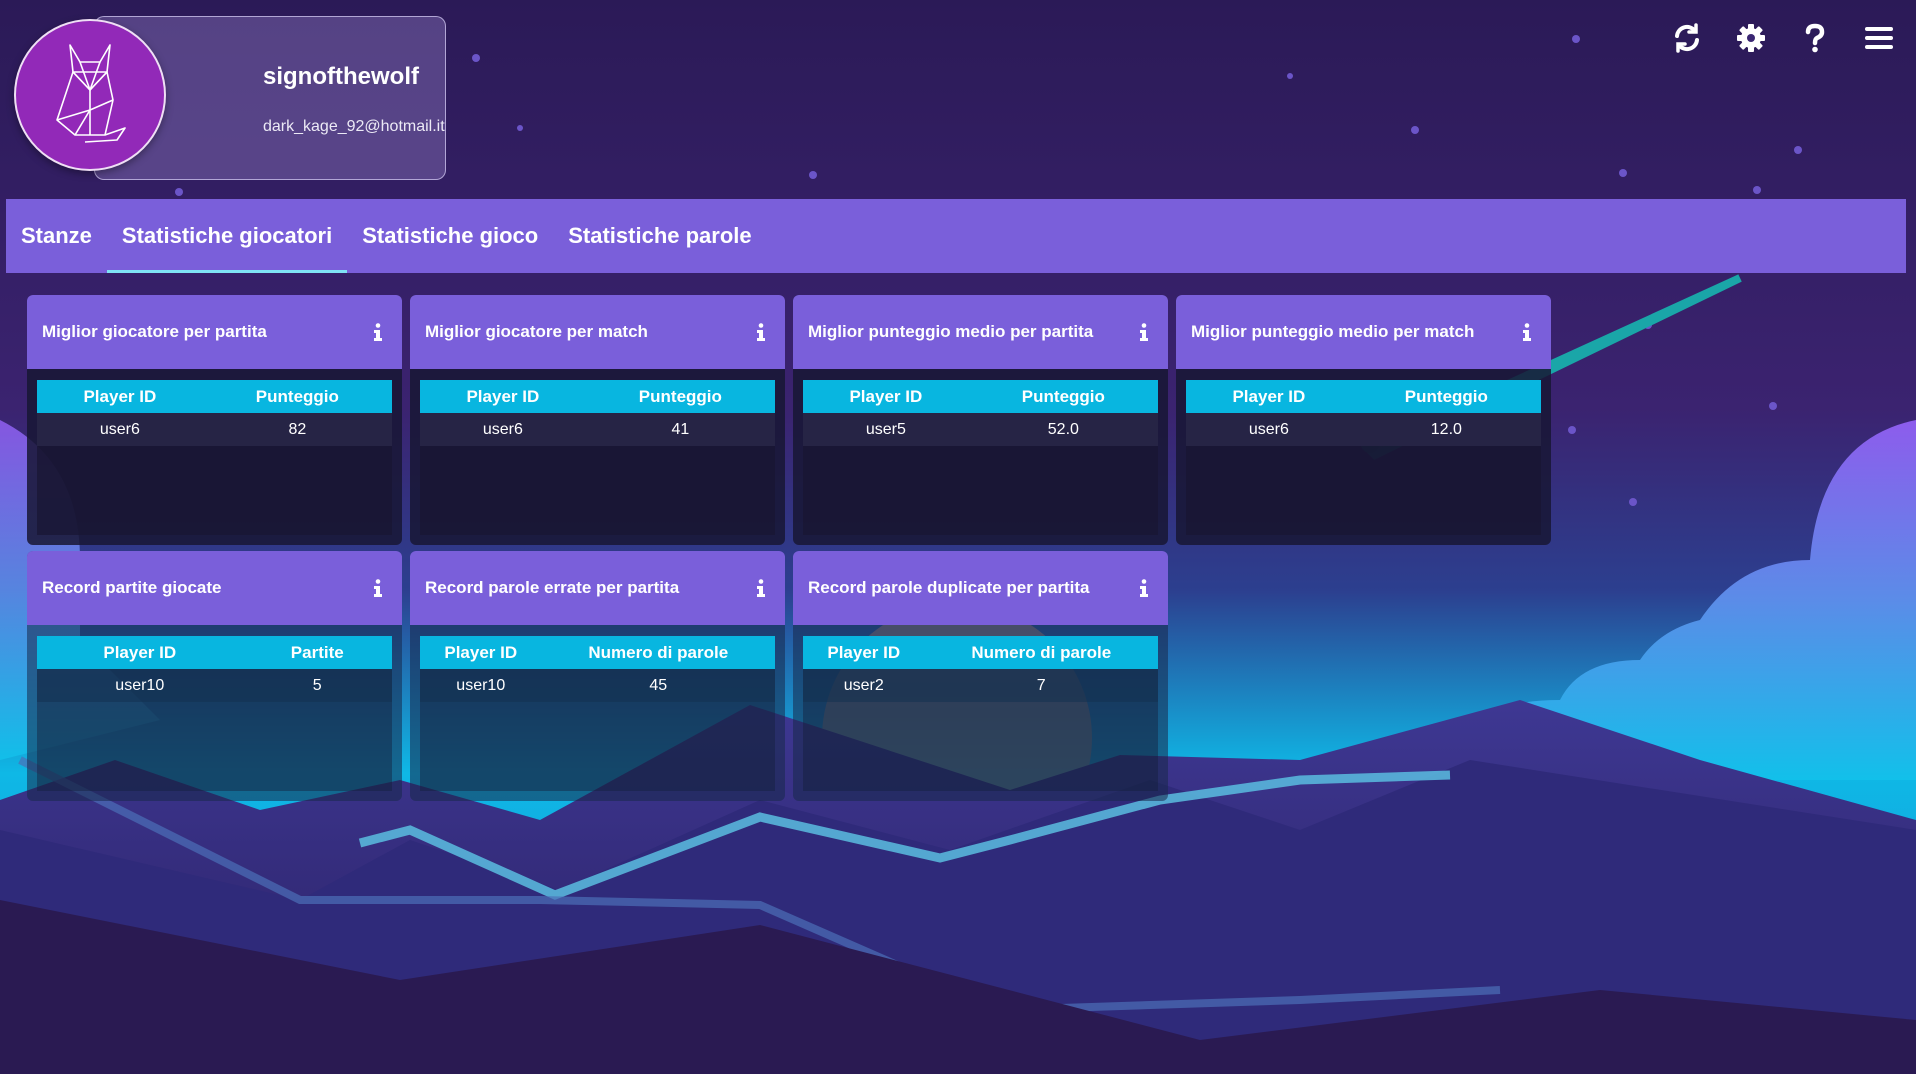 The height and width of the screenshot is (1074, 1916). I want to click on column-header: Partite, so click(317, 652).